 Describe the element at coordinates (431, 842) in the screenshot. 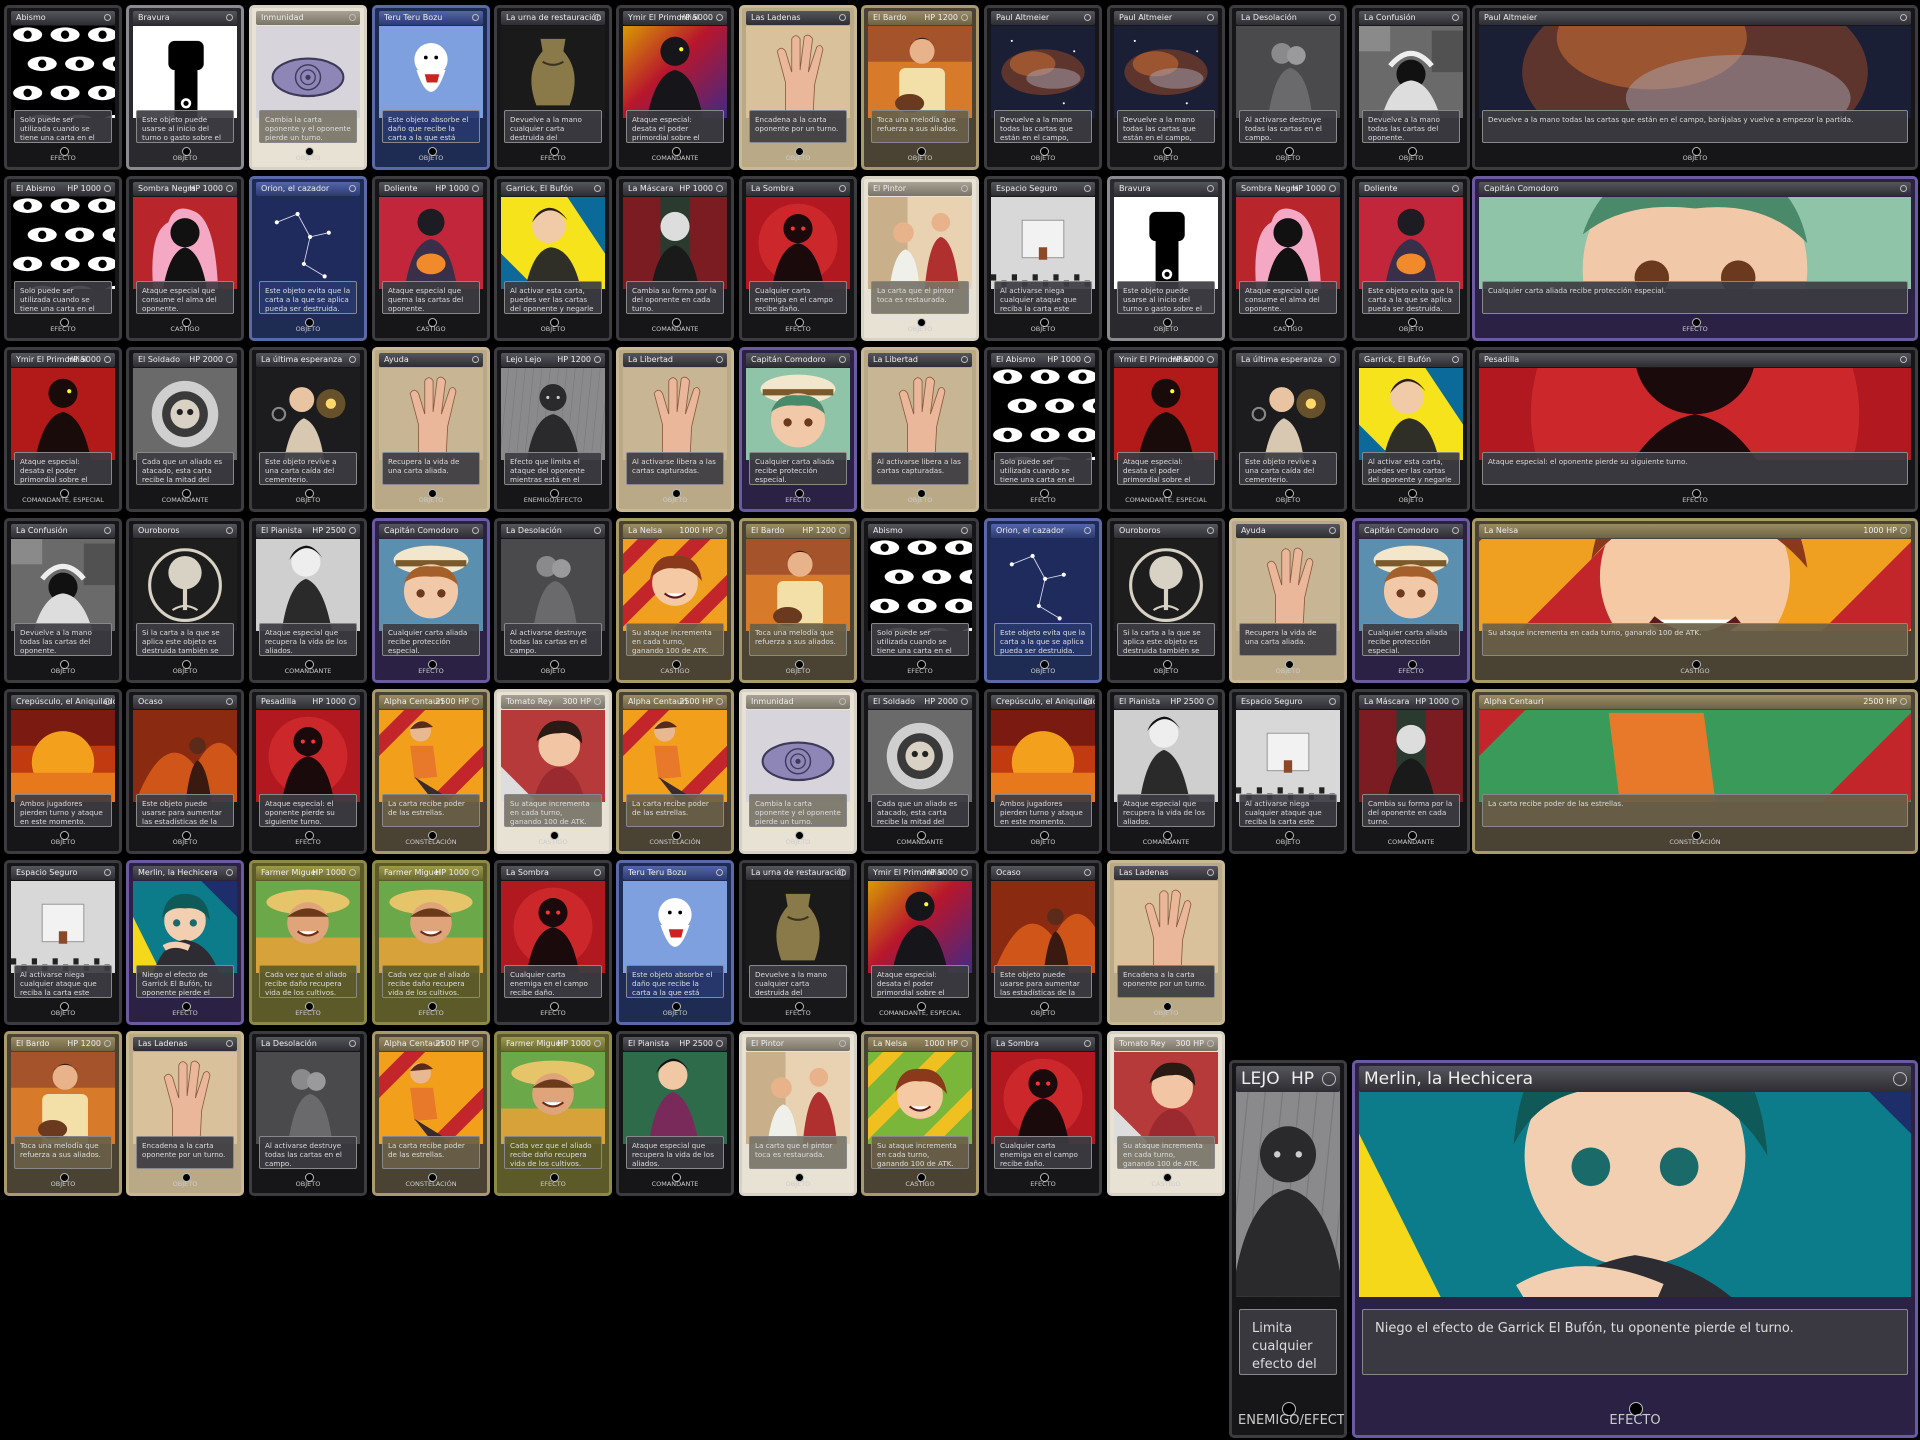

I see `card-type-label: CONSTELACIÓN` at that location.